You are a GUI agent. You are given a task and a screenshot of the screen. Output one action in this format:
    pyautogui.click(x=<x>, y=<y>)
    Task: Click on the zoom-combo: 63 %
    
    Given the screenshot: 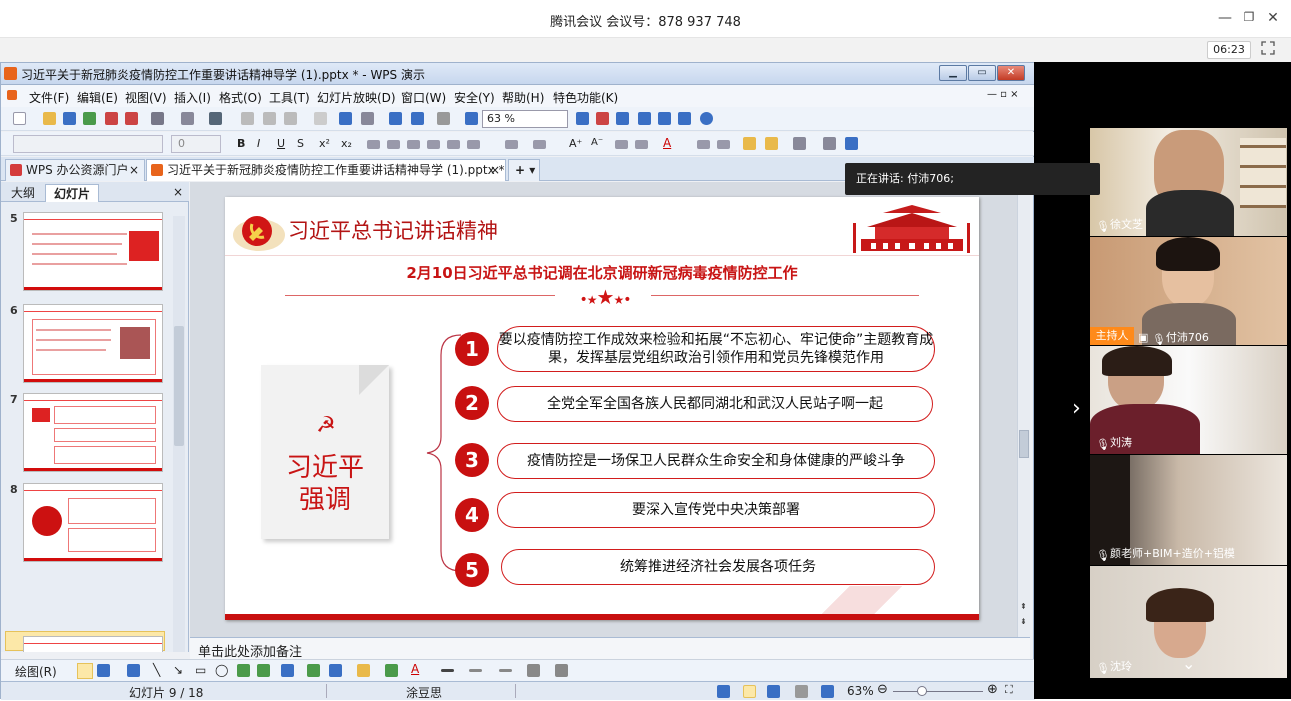 What is the action you would take?
    pyautogui.click(x=525, y=119)
    